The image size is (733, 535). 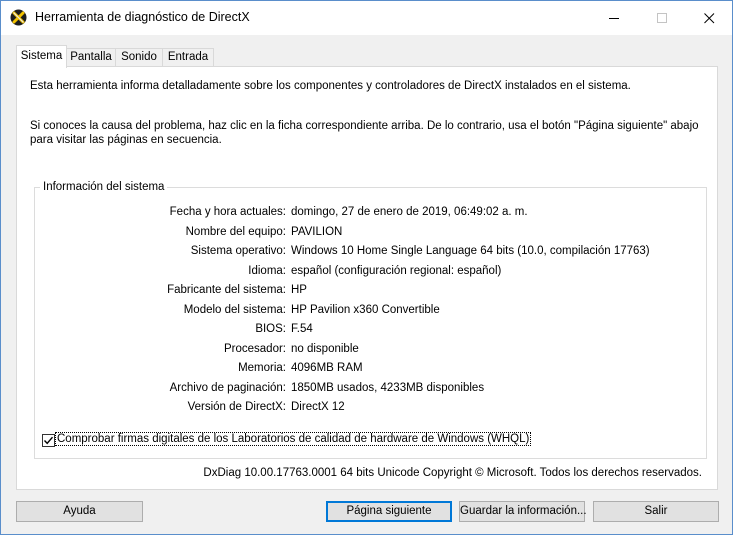 I want to click on info-value: F.54, so click(x=302, y=329).